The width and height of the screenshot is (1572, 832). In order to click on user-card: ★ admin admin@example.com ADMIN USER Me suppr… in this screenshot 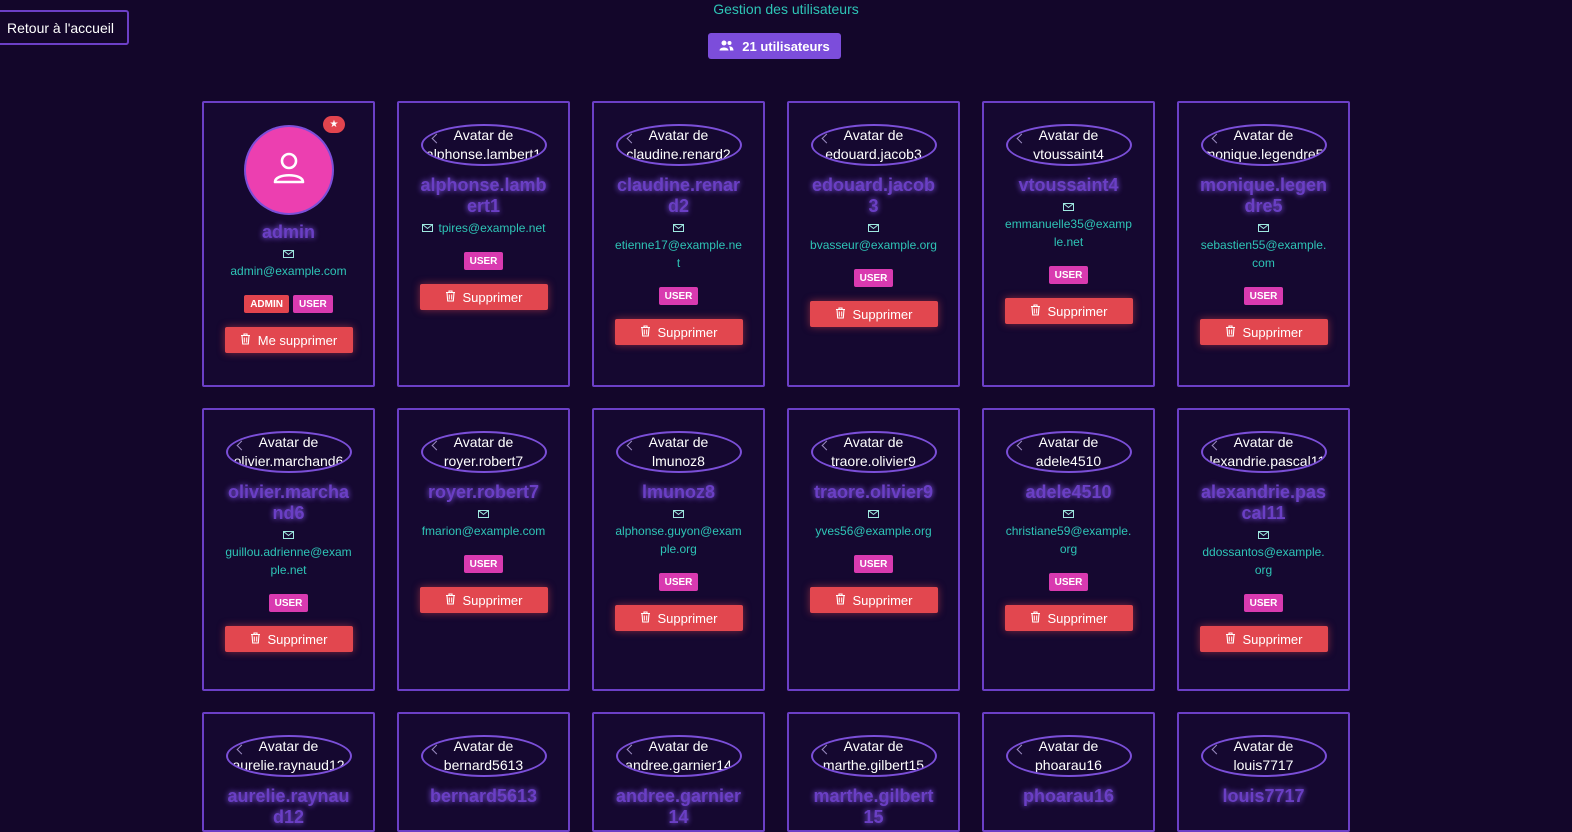, I will do `click(288, 244)`.